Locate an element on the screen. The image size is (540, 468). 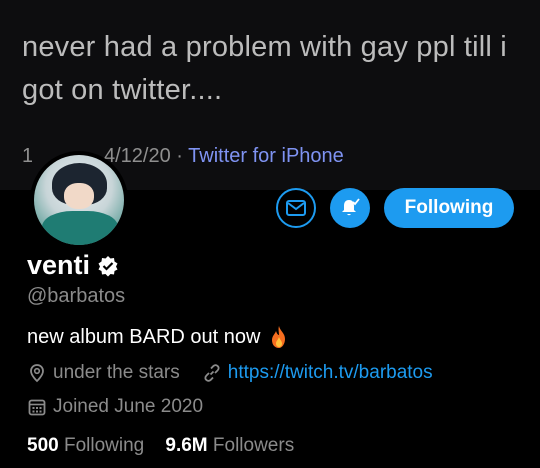
notifications-button is located at coordinates (350, 208).